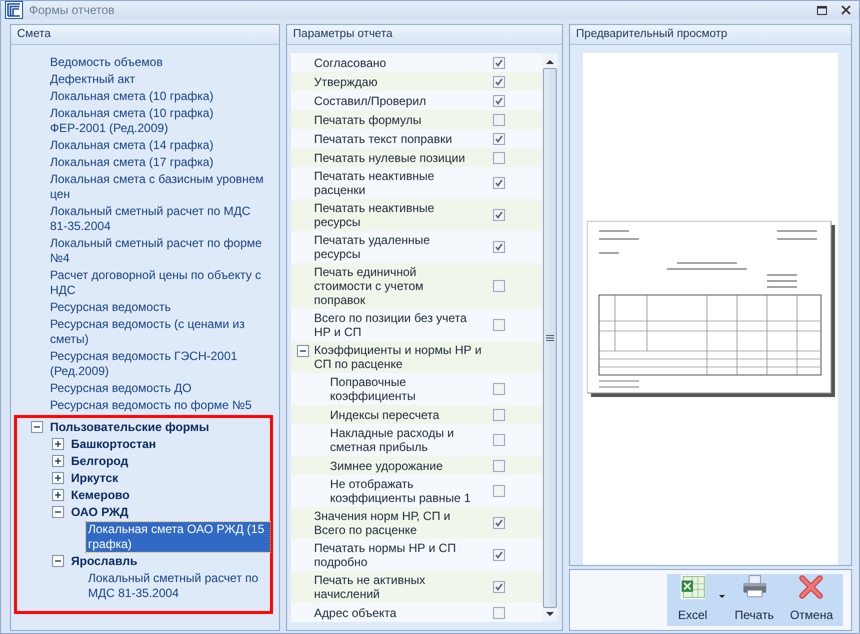  I want to click on option-label: Зимнее удорожание, so click(387, 465).